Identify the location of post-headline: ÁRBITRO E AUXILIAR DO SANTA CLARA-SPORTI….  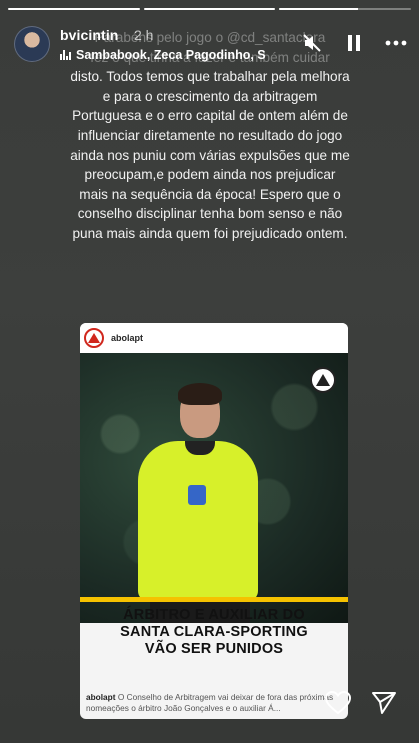
(214, 632).